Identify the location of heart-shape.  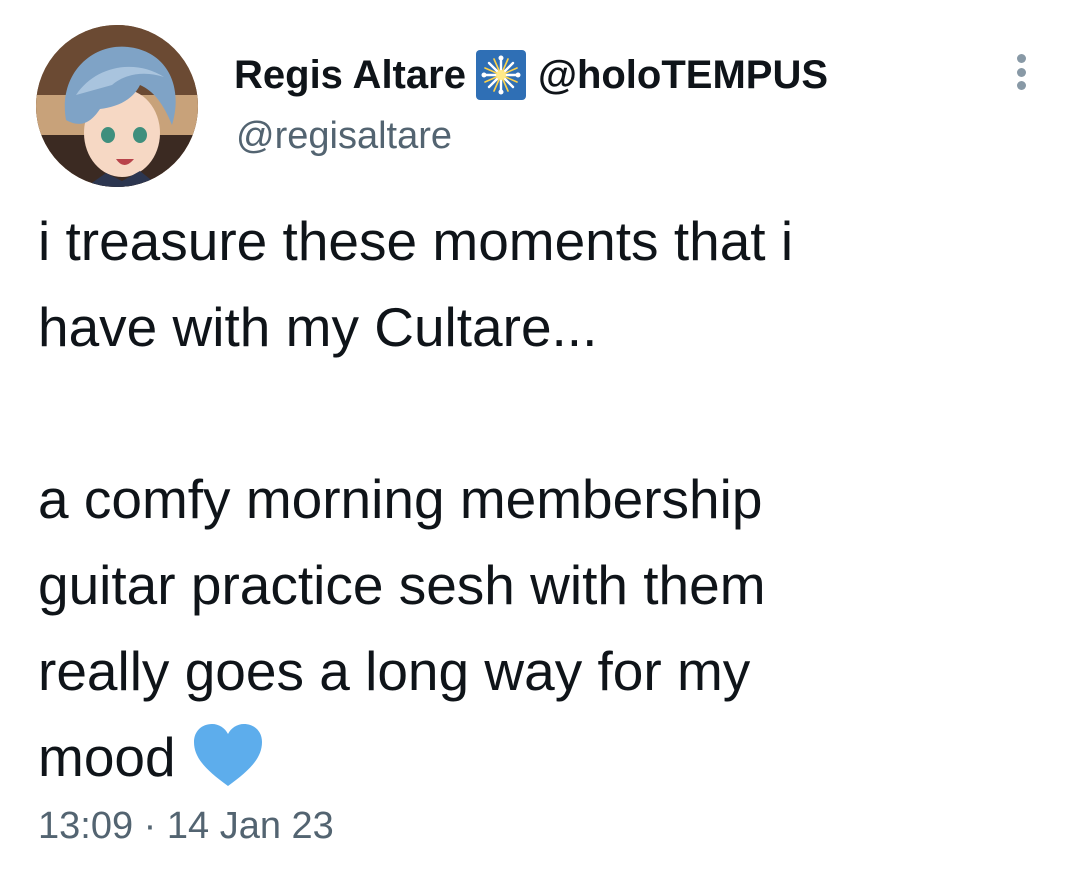
(227, 755).